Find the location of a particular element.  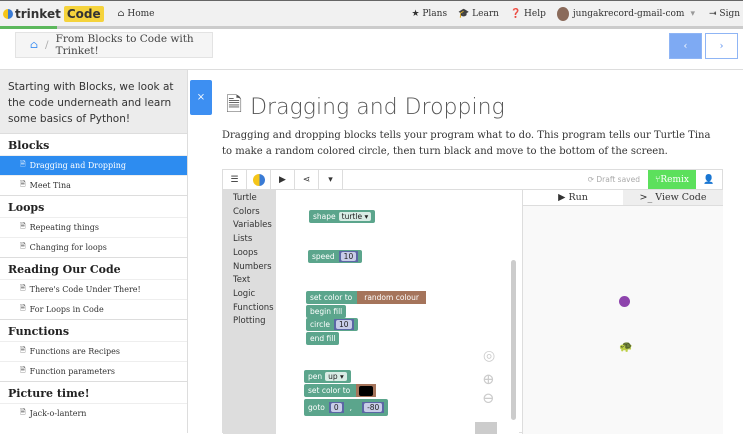

block-label: pen is located at coordinates (315, 376).